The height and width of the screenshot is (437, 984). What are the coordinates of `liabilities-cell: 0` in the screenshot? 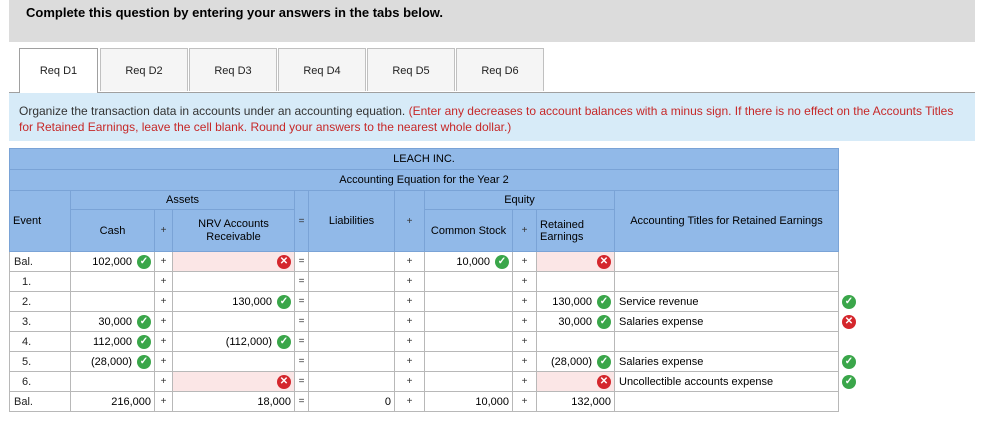 It's located at (351, 401).